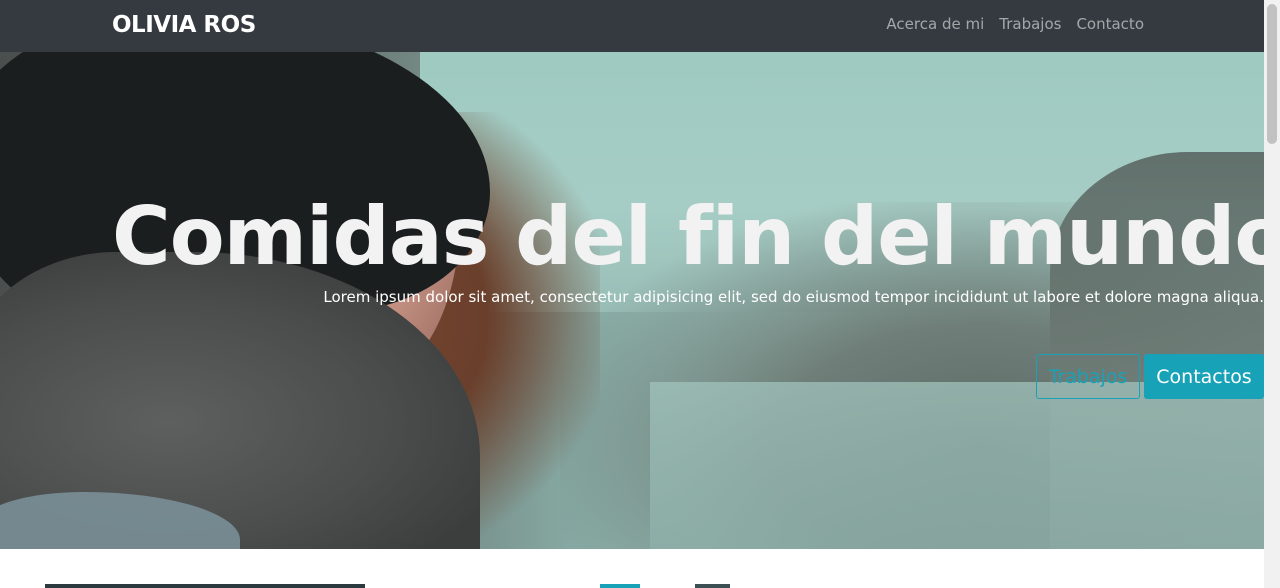  Describe the element at coordinates (1088, 376) in the screenshot. I see `works-button: Trabajos` at that location.